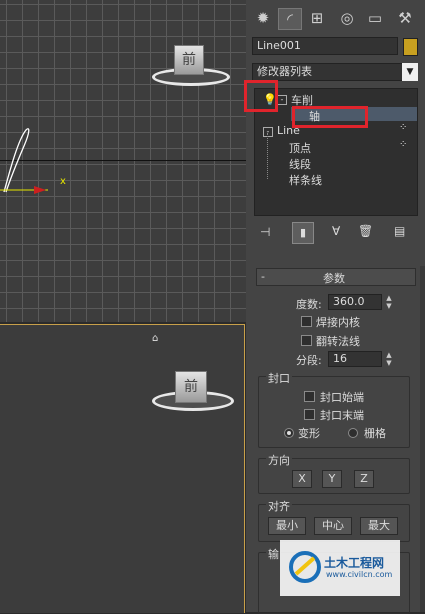 This screenshot has width=425, height=614. Describe the element at coordinates (282, 100) in the screenshot. I see `collapse-icon: -` at that location.